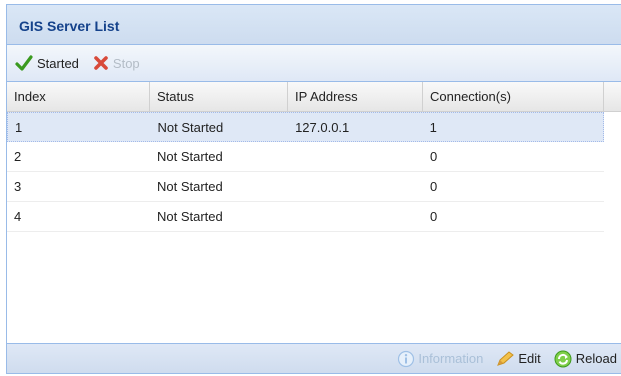  I want to click on cell-index: 3, so click(18, 186).